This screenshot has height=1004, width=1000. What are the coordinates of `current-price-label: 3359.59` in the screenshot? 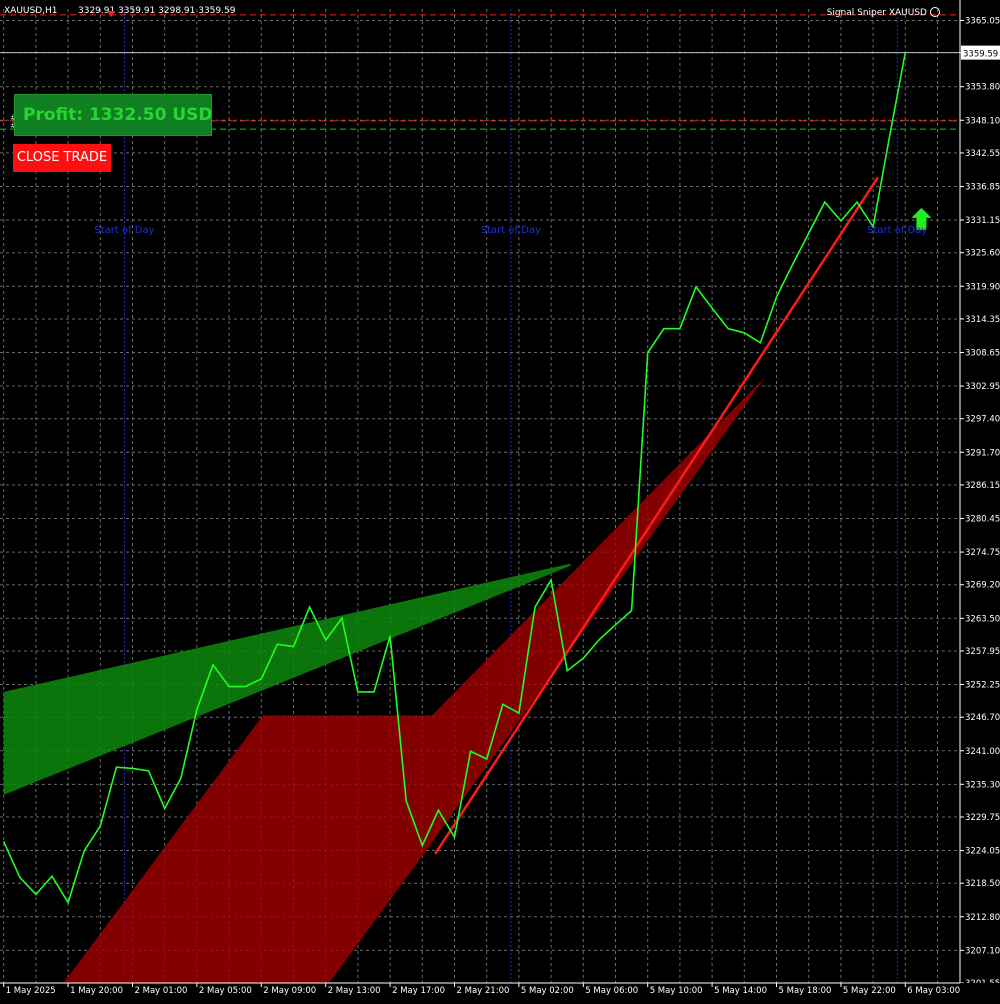 It's located at (980, 55).